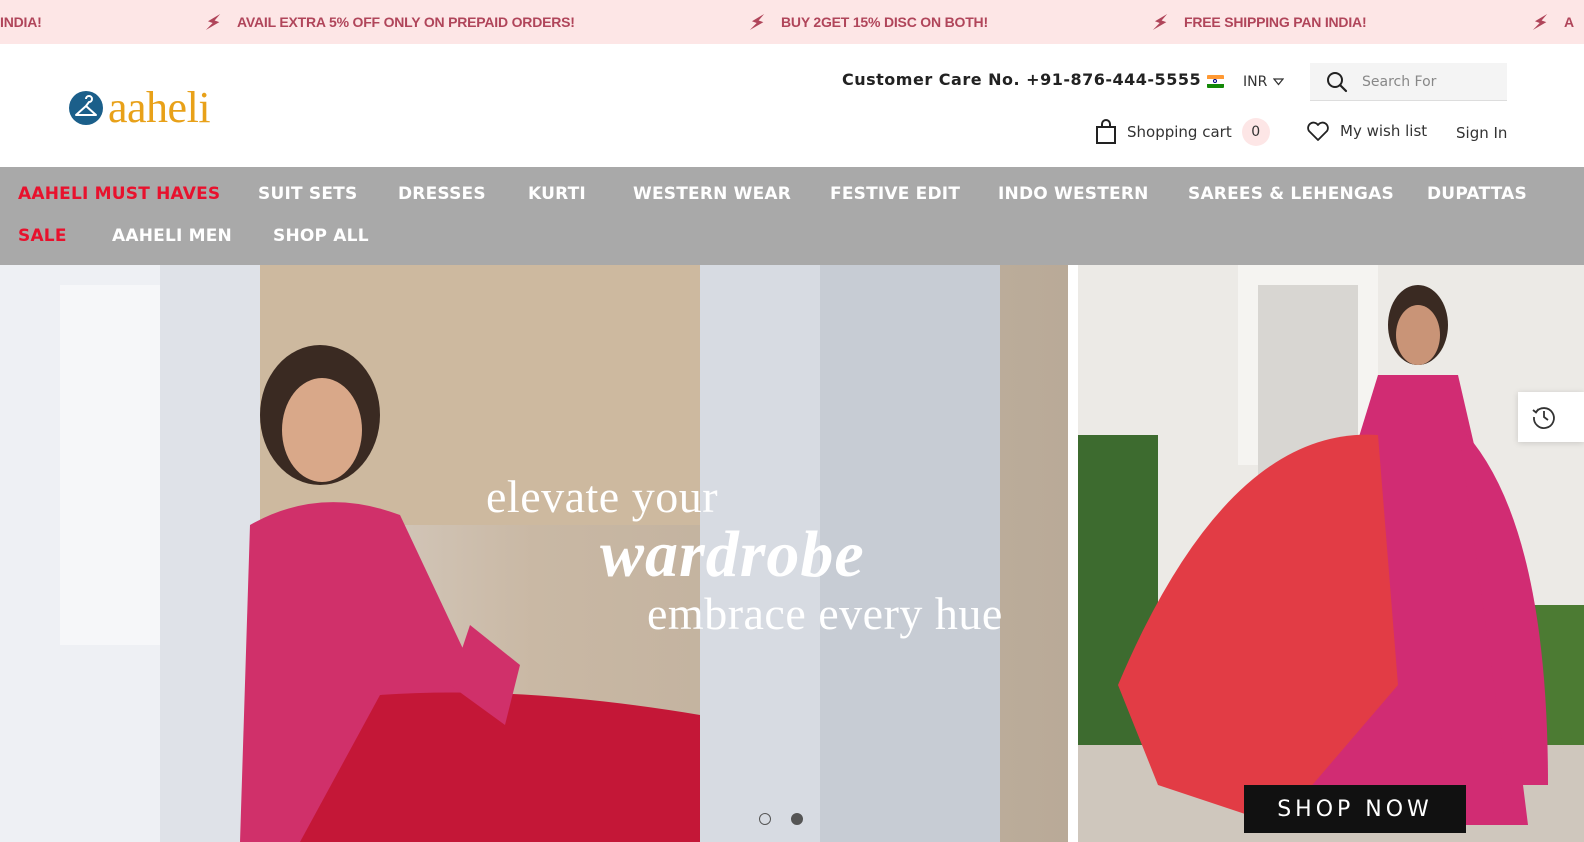  I want to click on announcement-item: FREE SHIPPING PAN INDIA!, so click(1258, 22).